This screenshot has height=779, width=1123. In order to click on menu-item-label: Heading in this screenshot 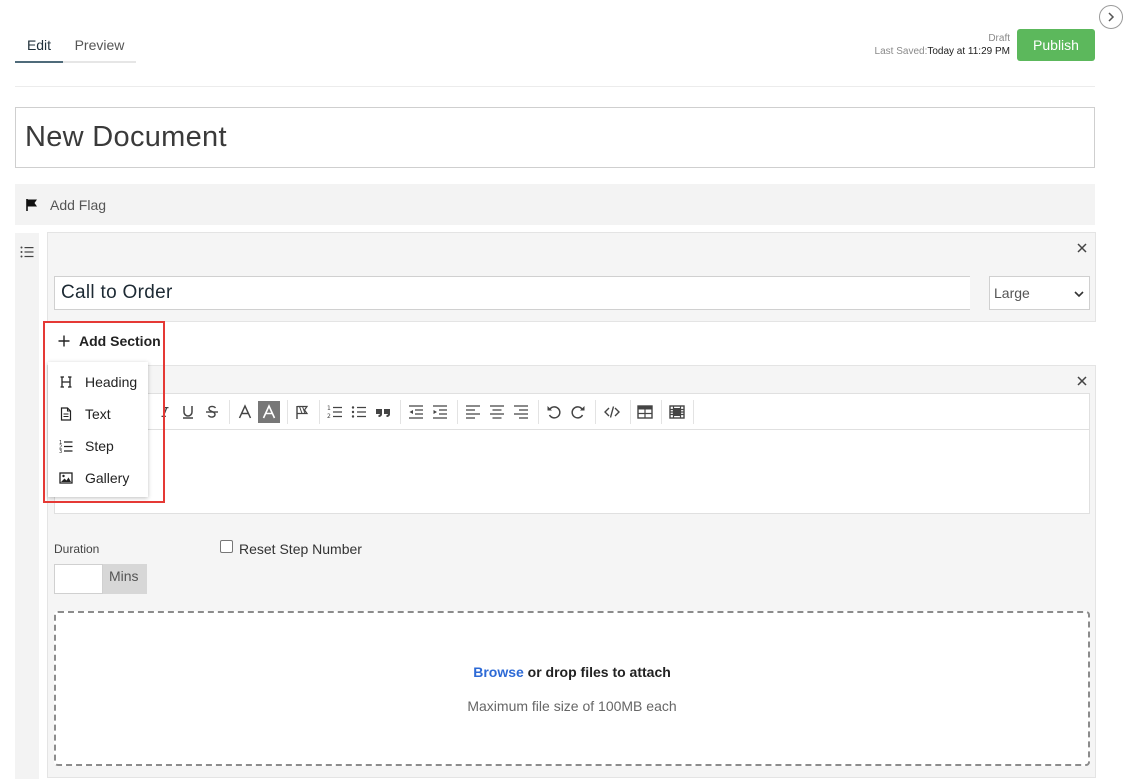, I will do `click(111, 382)`.